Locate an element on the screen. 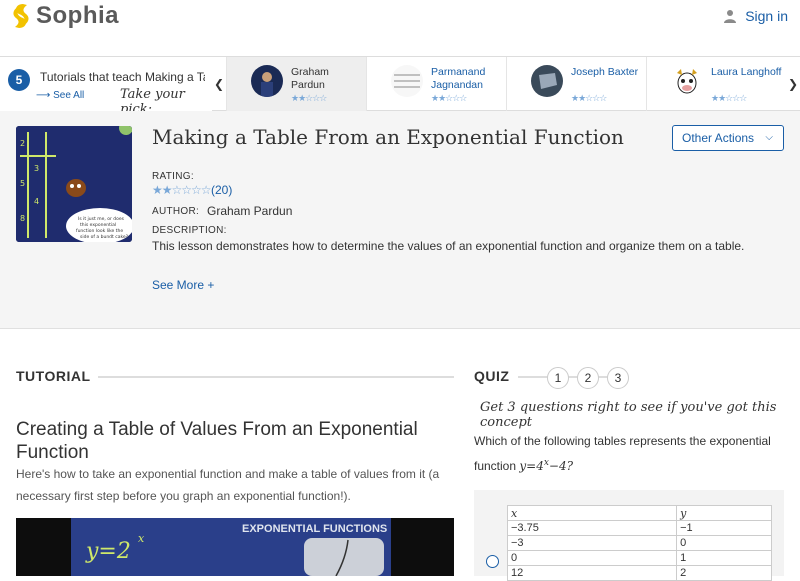 The image size is (800, 581). svg-text: this exponential is located at coordinates (98, 225).